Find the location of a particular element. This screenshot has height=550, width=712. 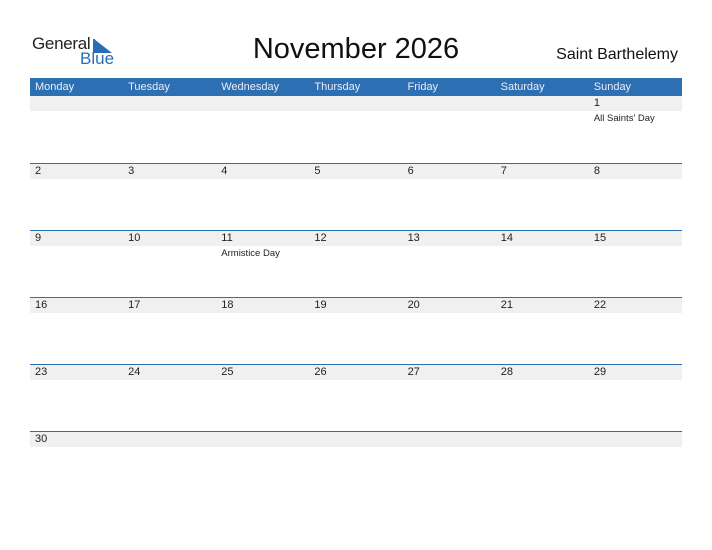

day-cell: 25 is located at coordinates (262, 397).